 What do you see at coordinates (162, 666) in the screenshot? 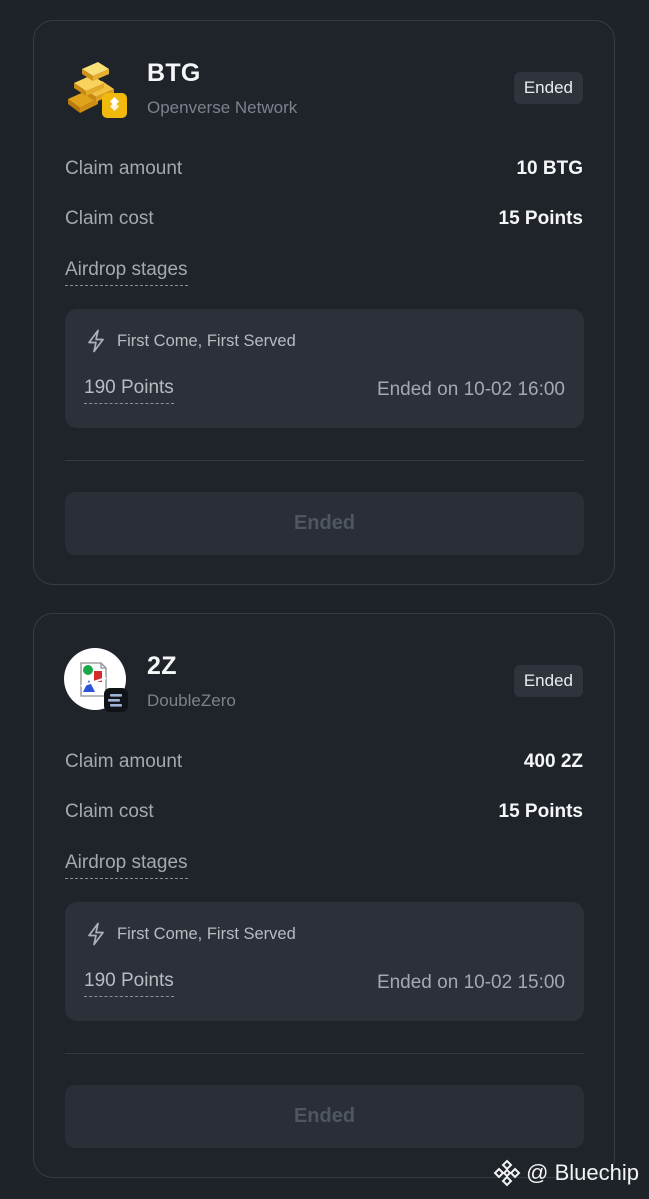
I see `token-symbol: 2Z` at bounding box center [162, 666].